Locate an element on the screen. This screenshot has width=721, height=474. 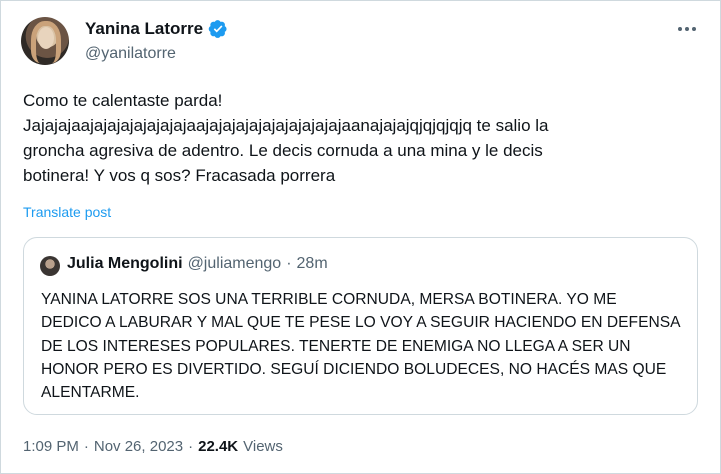
verified-badge-icon is located at coordinates (217, 29).